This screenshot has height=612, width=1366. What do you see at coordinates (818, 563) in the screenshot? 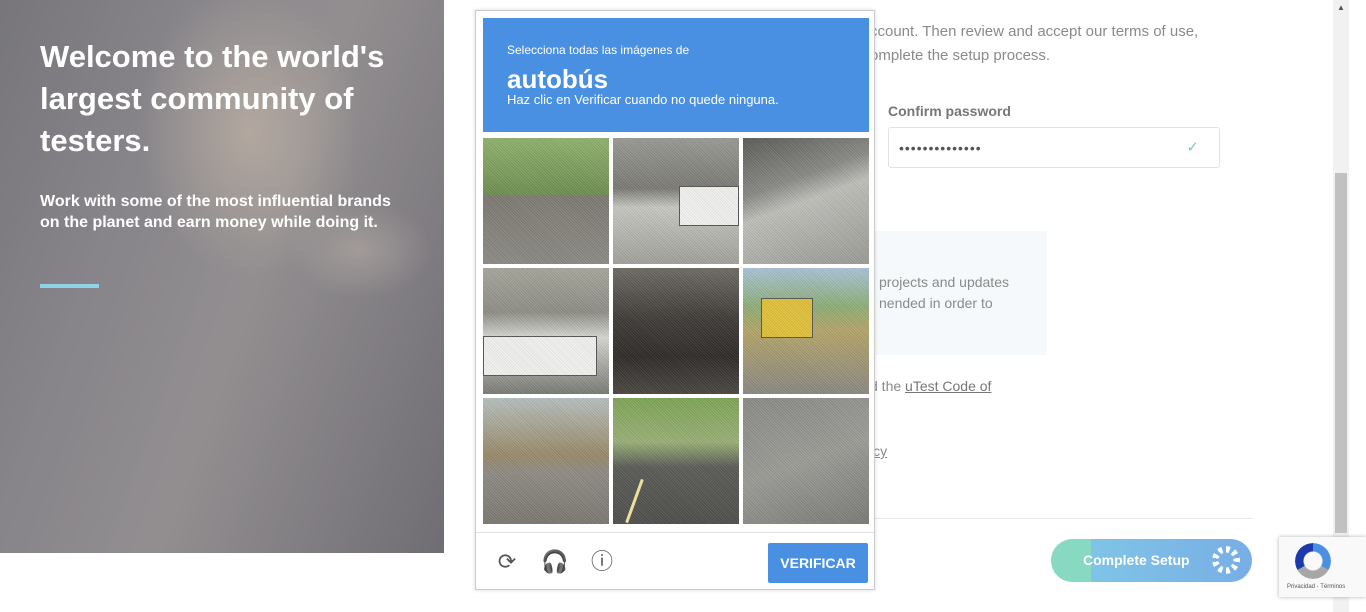
I see `verify-button: VERIFICAR` at bounding box center [818, 563].